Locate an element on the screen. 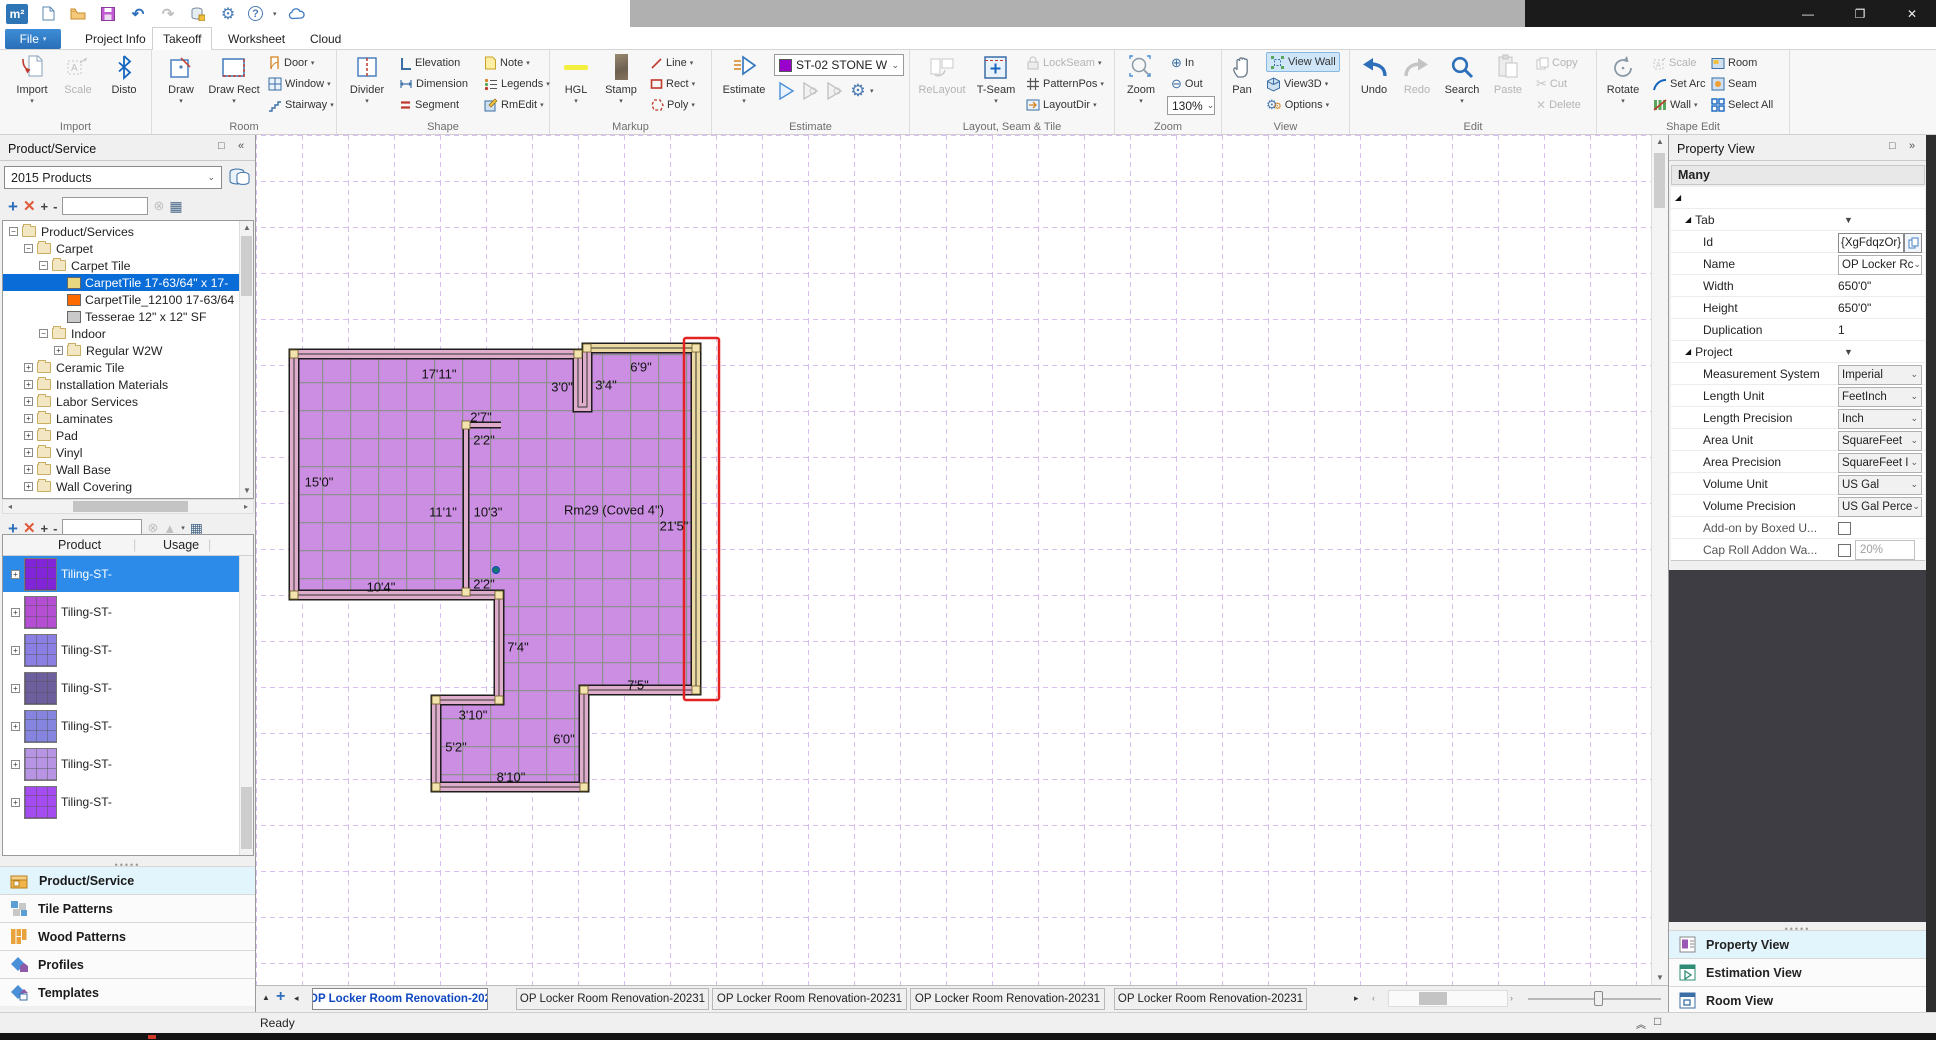  usage-row-selected: + Tiling-ST- is located at coordinates (128, 574).